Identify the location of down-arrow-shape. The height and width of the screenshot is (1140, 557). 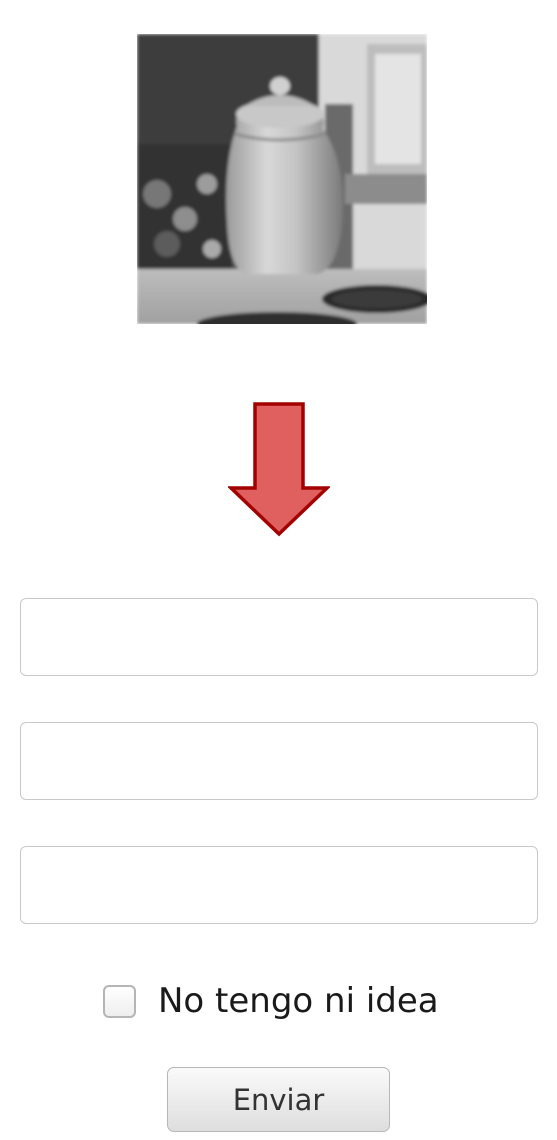
(279, 469).